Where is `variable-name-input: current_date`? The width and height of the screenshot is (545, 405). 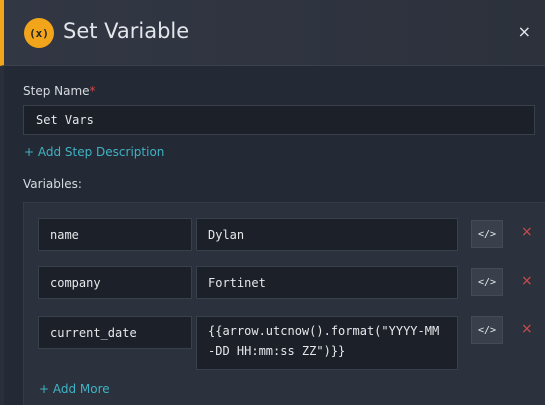
variable-name-input: current_date is located at coordinates (115, 332).